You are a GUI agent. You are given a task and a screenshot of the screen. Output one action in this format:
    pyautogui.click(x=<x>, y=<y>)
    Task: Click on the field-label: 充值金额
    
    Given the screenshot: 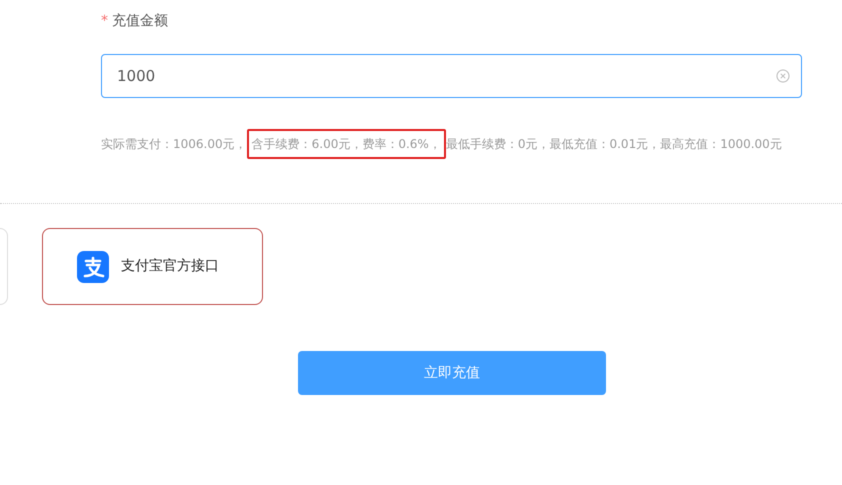 What is the action you would take?
    pyautogui.click(x=140, y=21)
    